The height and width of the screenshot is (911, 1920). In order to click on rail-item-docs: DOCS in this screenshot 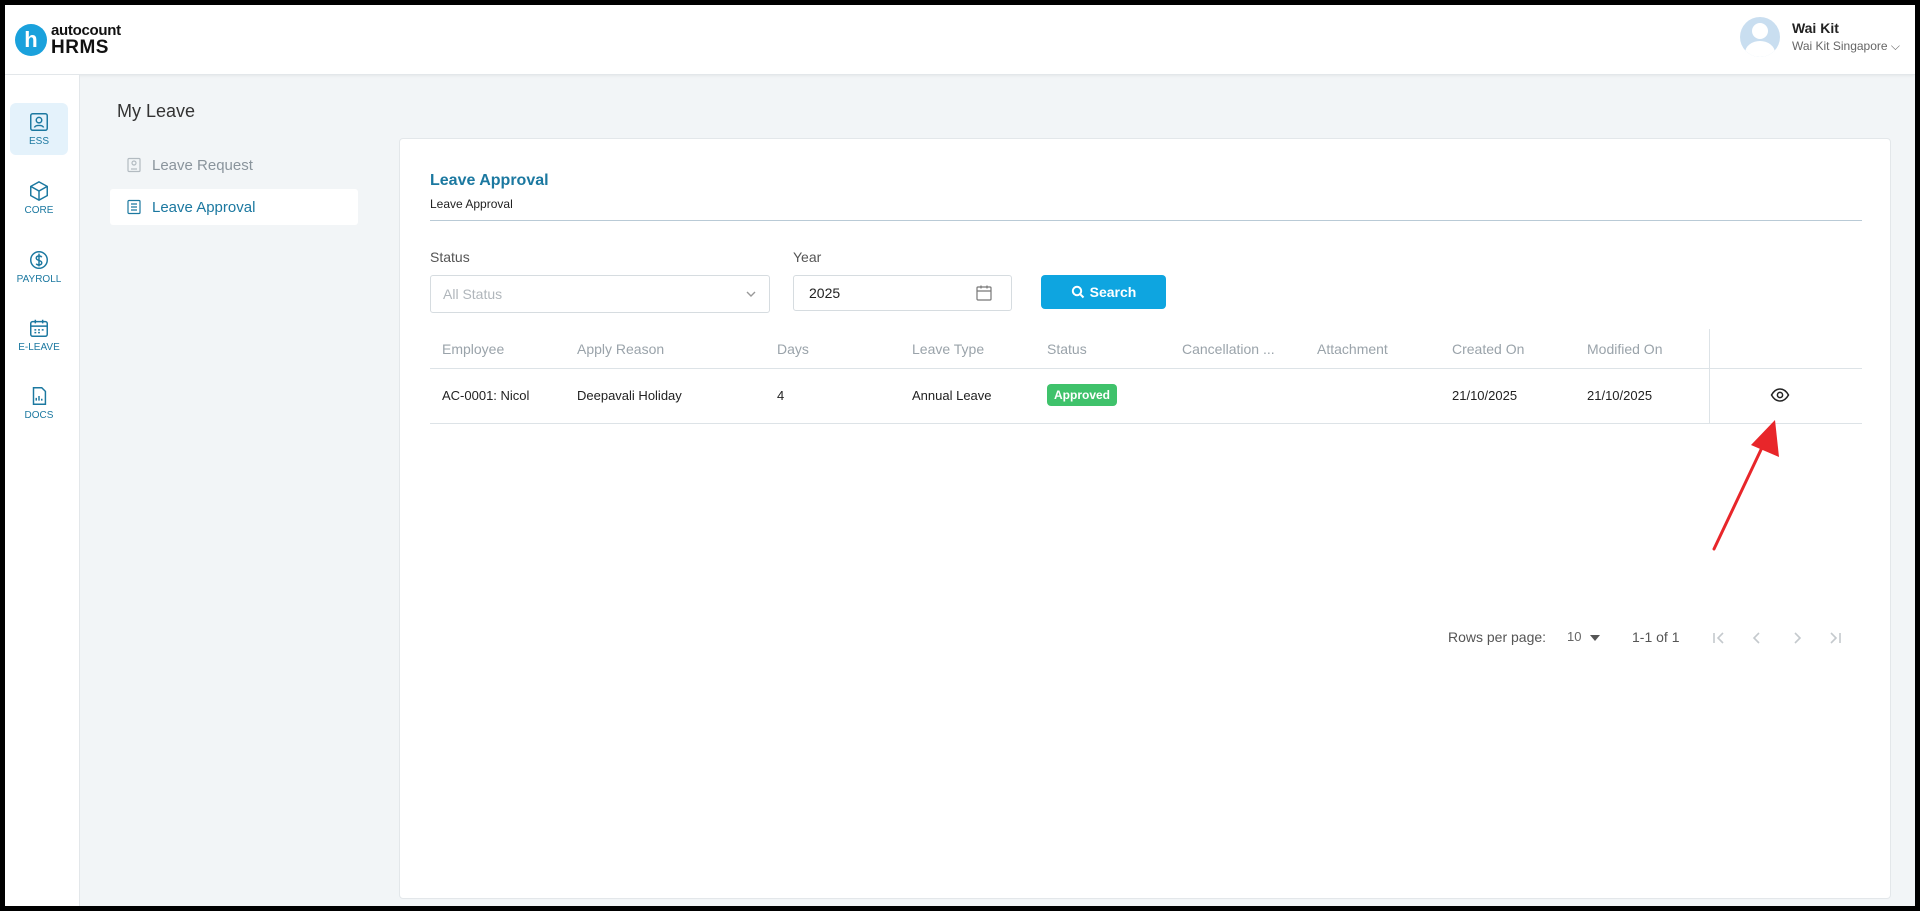, I will do `click(39, 403)`.